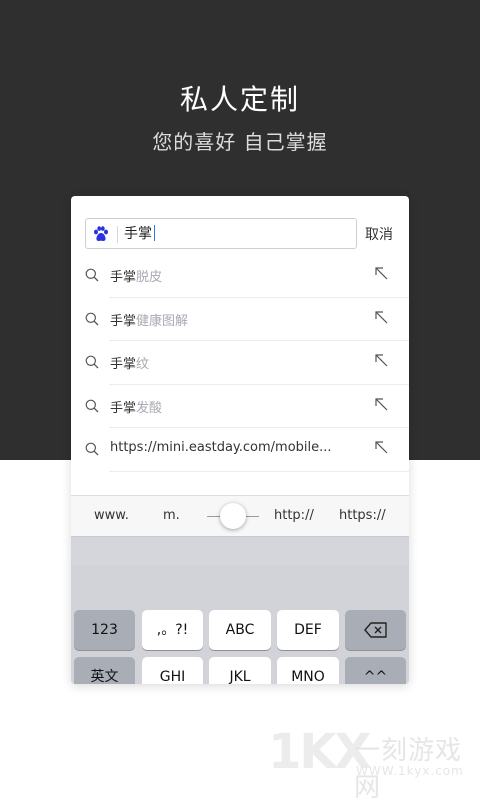  What do you see at coordinates (172, 670) in the screenshot?
I see `key-ghi: GHI` at bounding box center [172, 670].